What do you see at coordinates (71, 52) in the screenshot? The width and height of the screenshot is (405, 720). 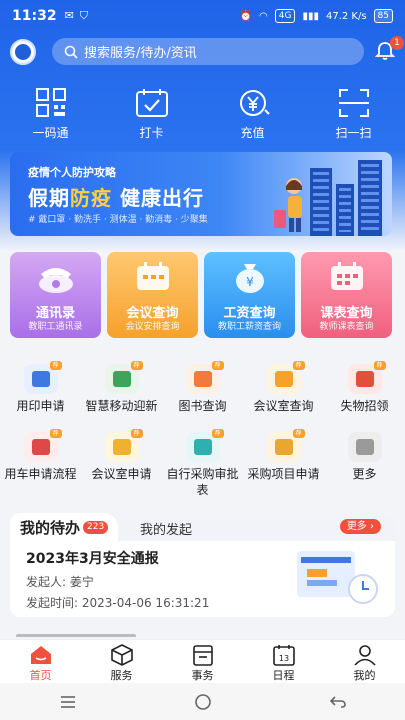 I see `search-icon` at bounding box center [71, 52].